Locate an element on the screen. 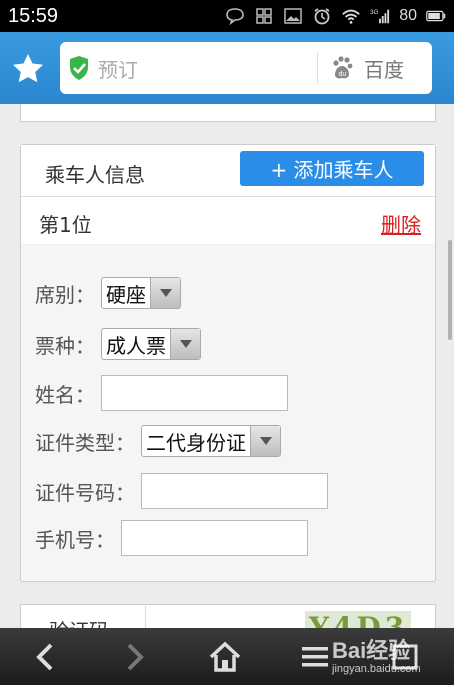  home-button is located at coordinates (225, 656).